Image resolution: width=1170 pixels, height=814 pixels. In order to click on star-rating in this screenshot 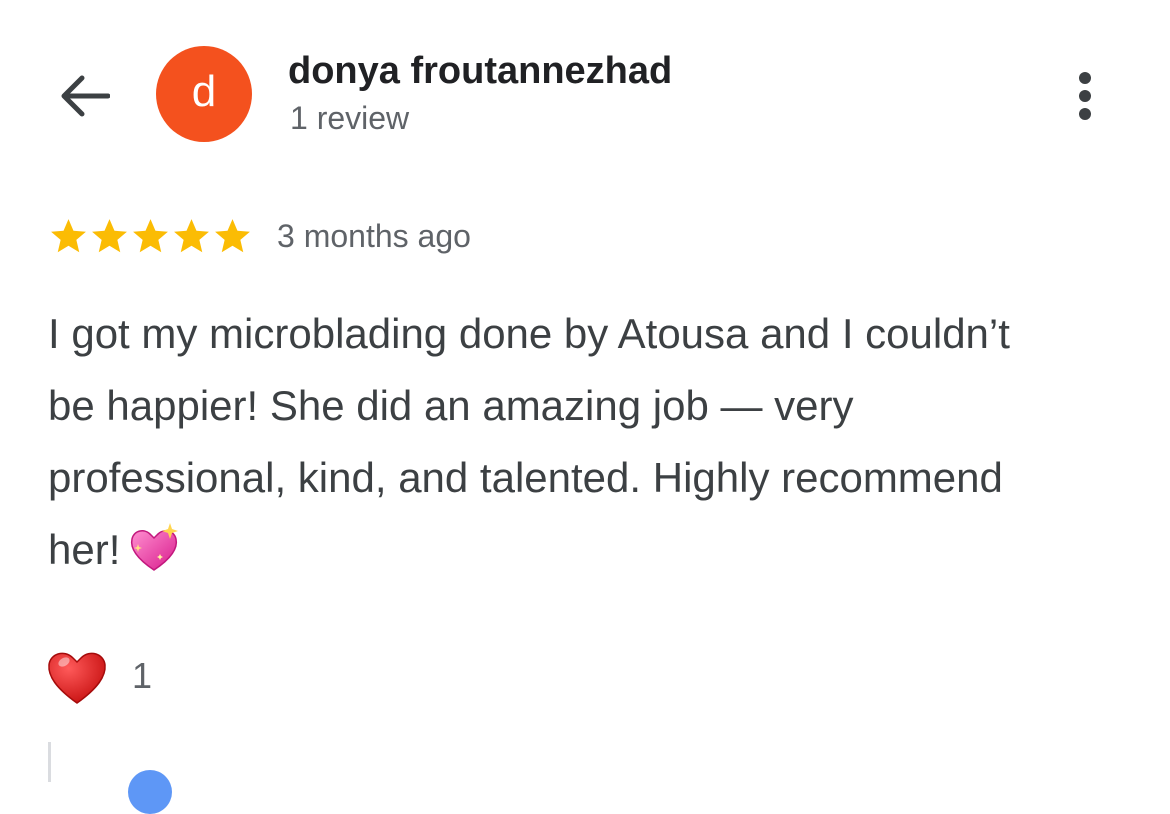, I will do `click(150, 236)`.